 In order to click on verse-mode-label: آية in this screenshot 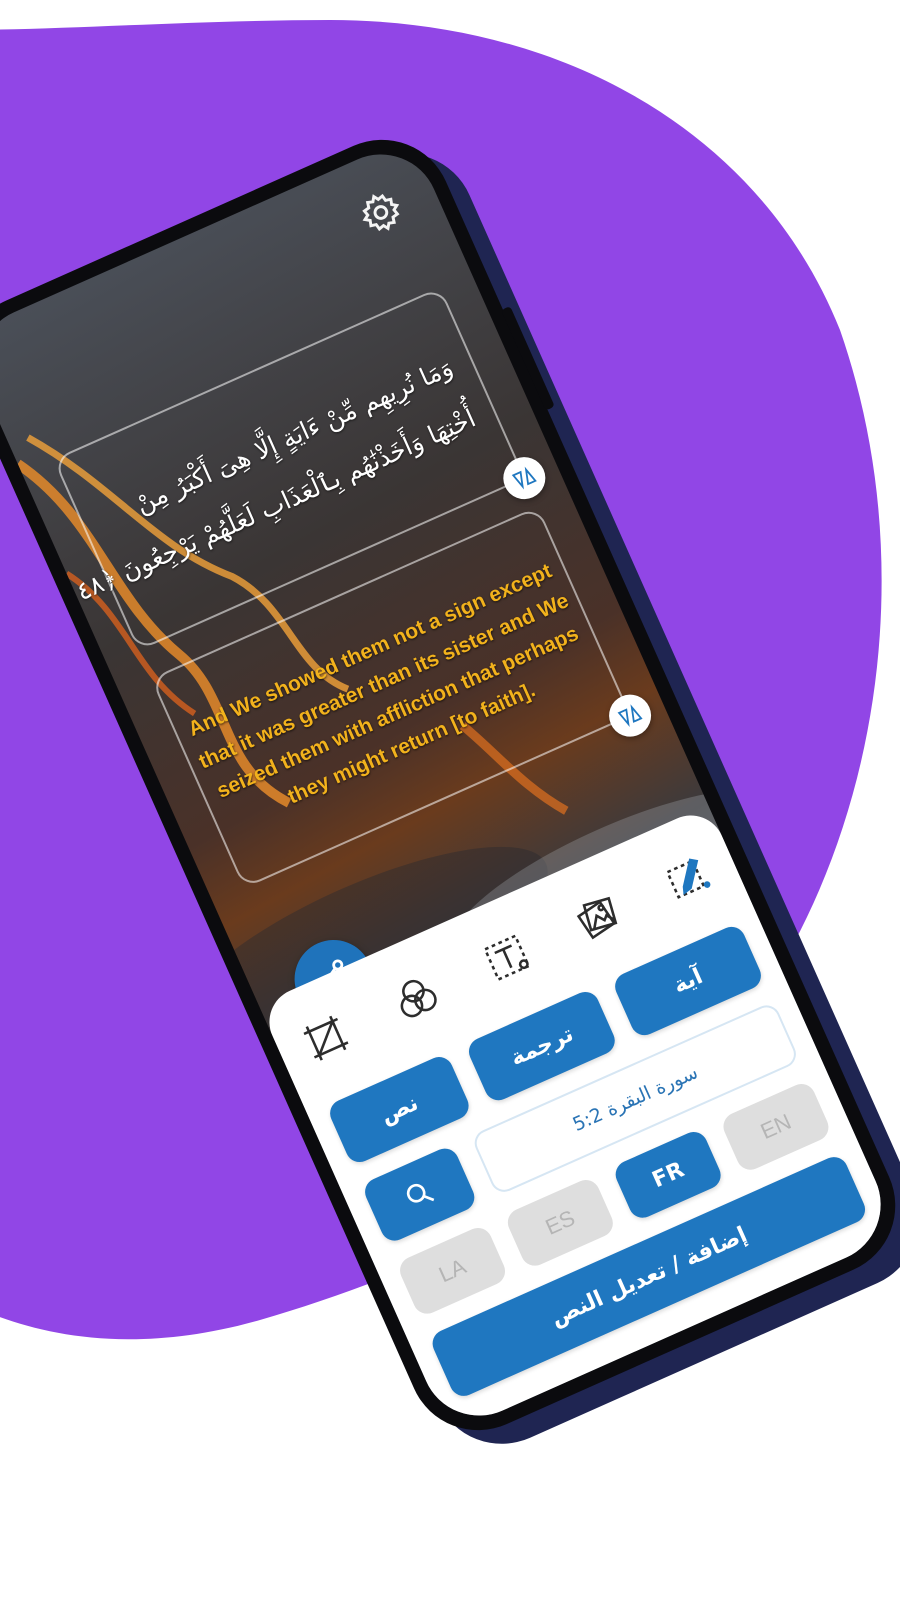, I will do `click(688, 981)`.